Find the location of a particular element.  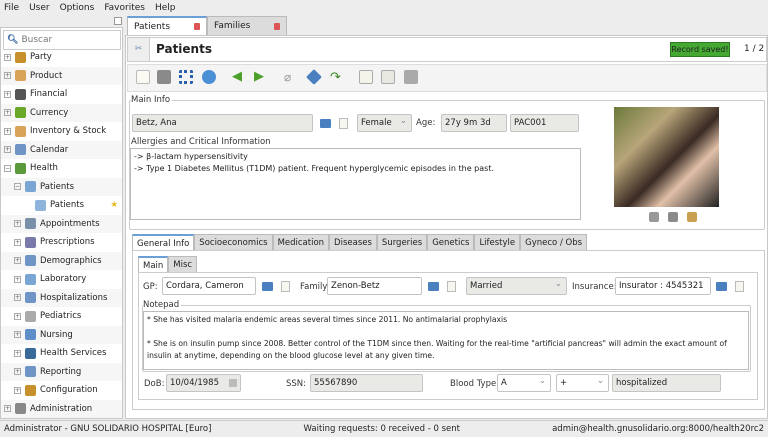

tab-families: Families is located at coordinates (247, 25).